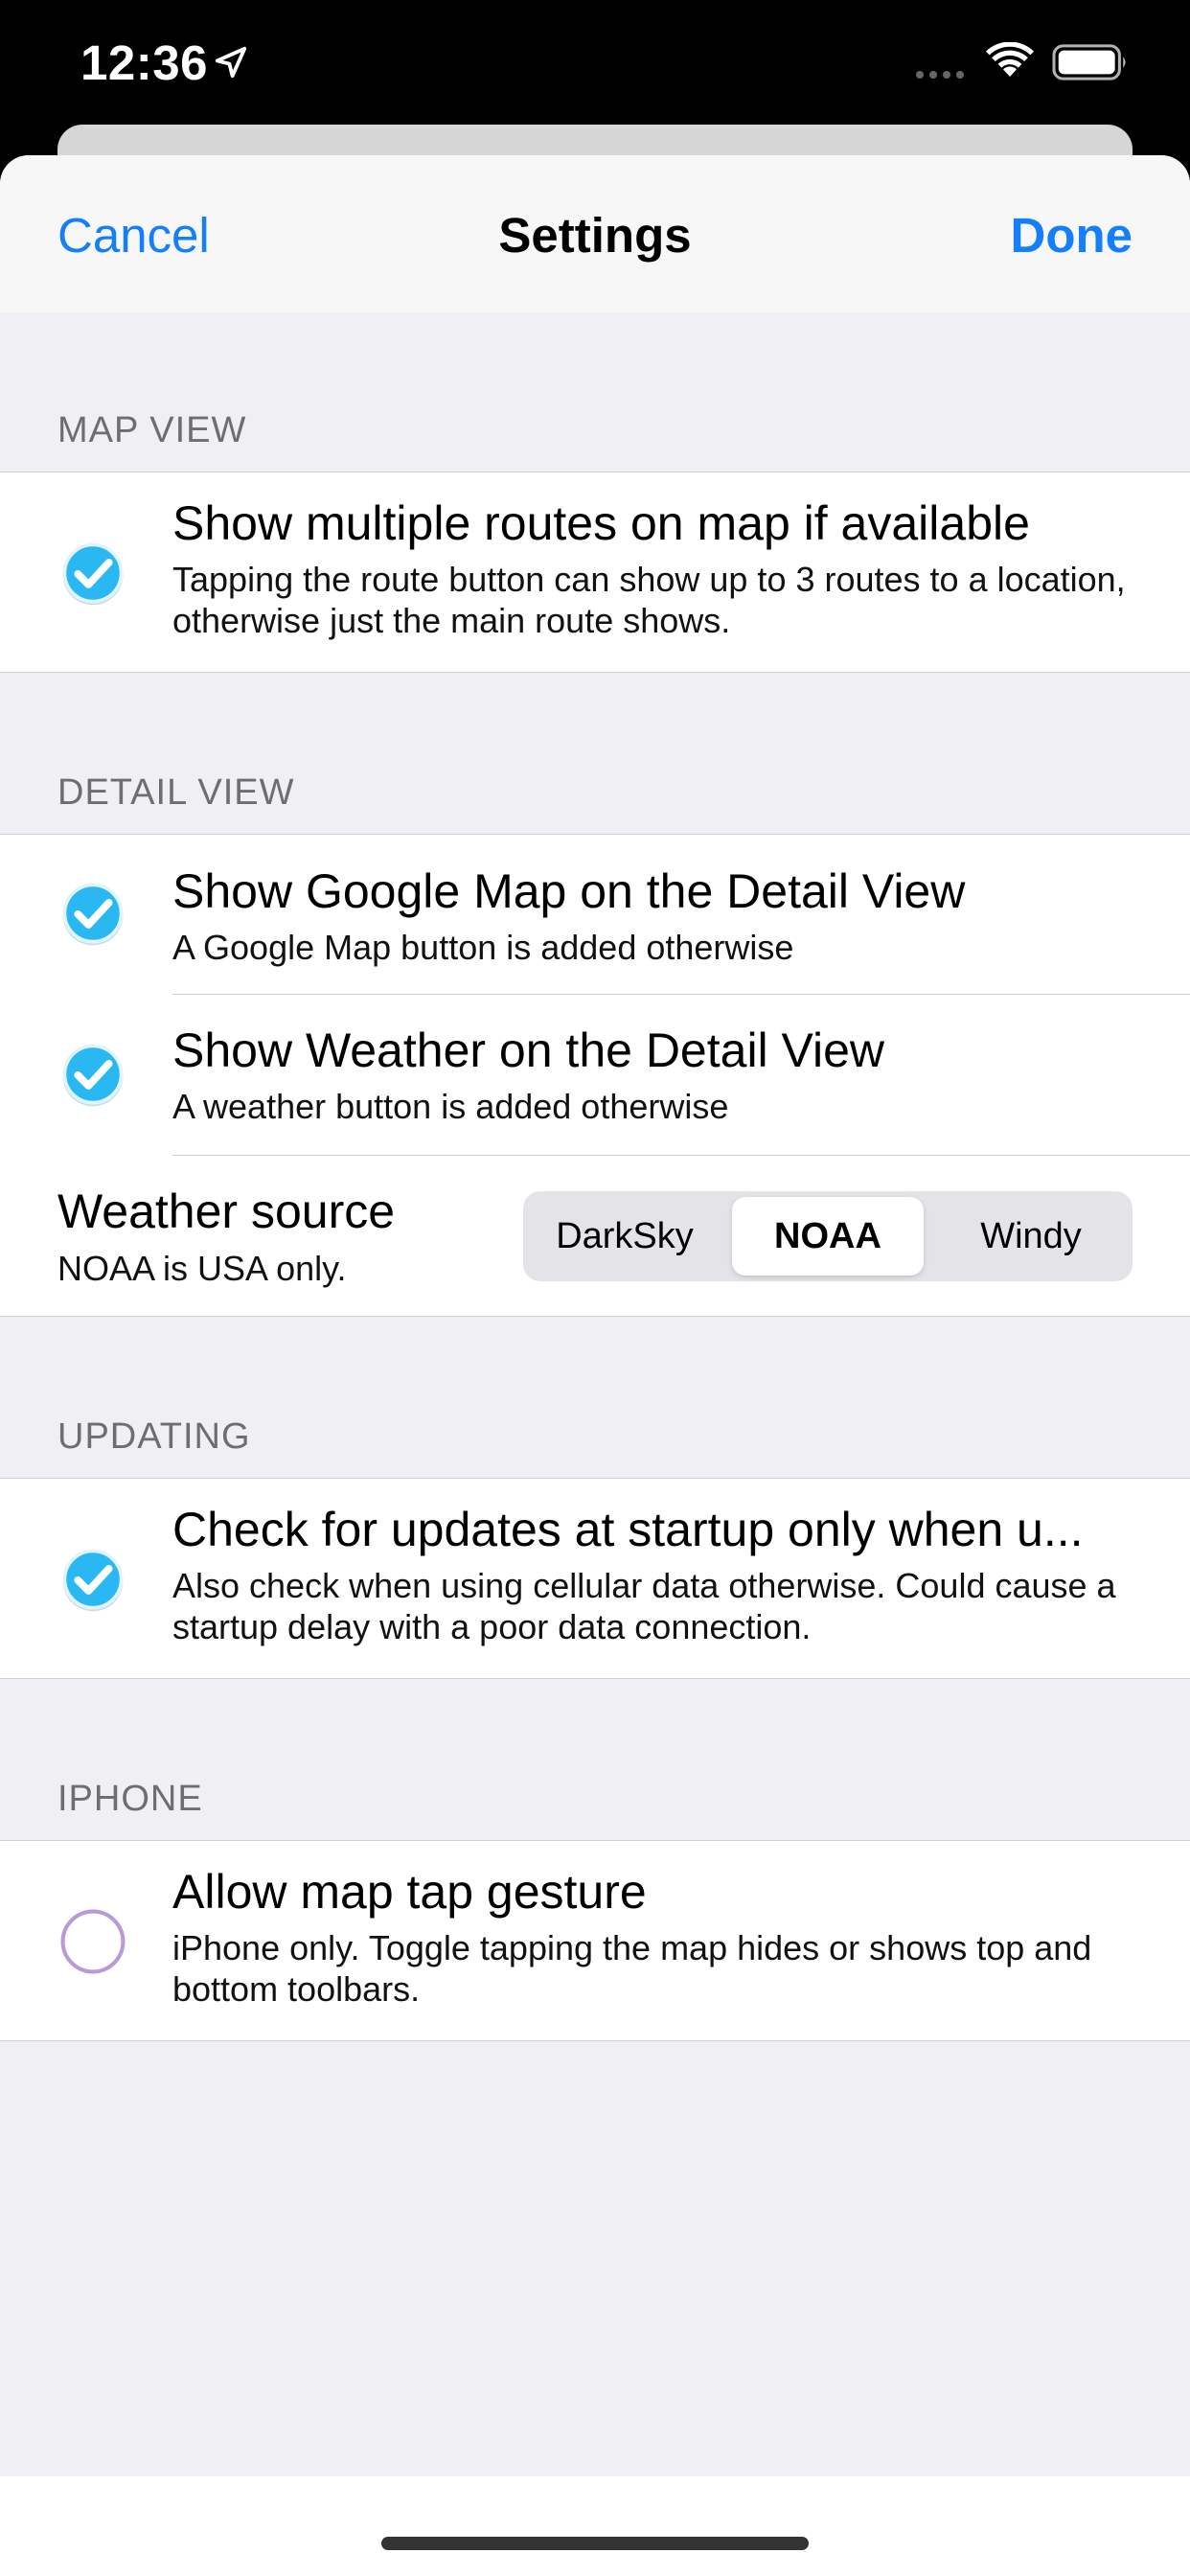 This screenshot has height=2576, width=1190. Describe the element at coordinates (154, 1436) in the screenshot. I see `section-header-updating: UPDATING` at that location.